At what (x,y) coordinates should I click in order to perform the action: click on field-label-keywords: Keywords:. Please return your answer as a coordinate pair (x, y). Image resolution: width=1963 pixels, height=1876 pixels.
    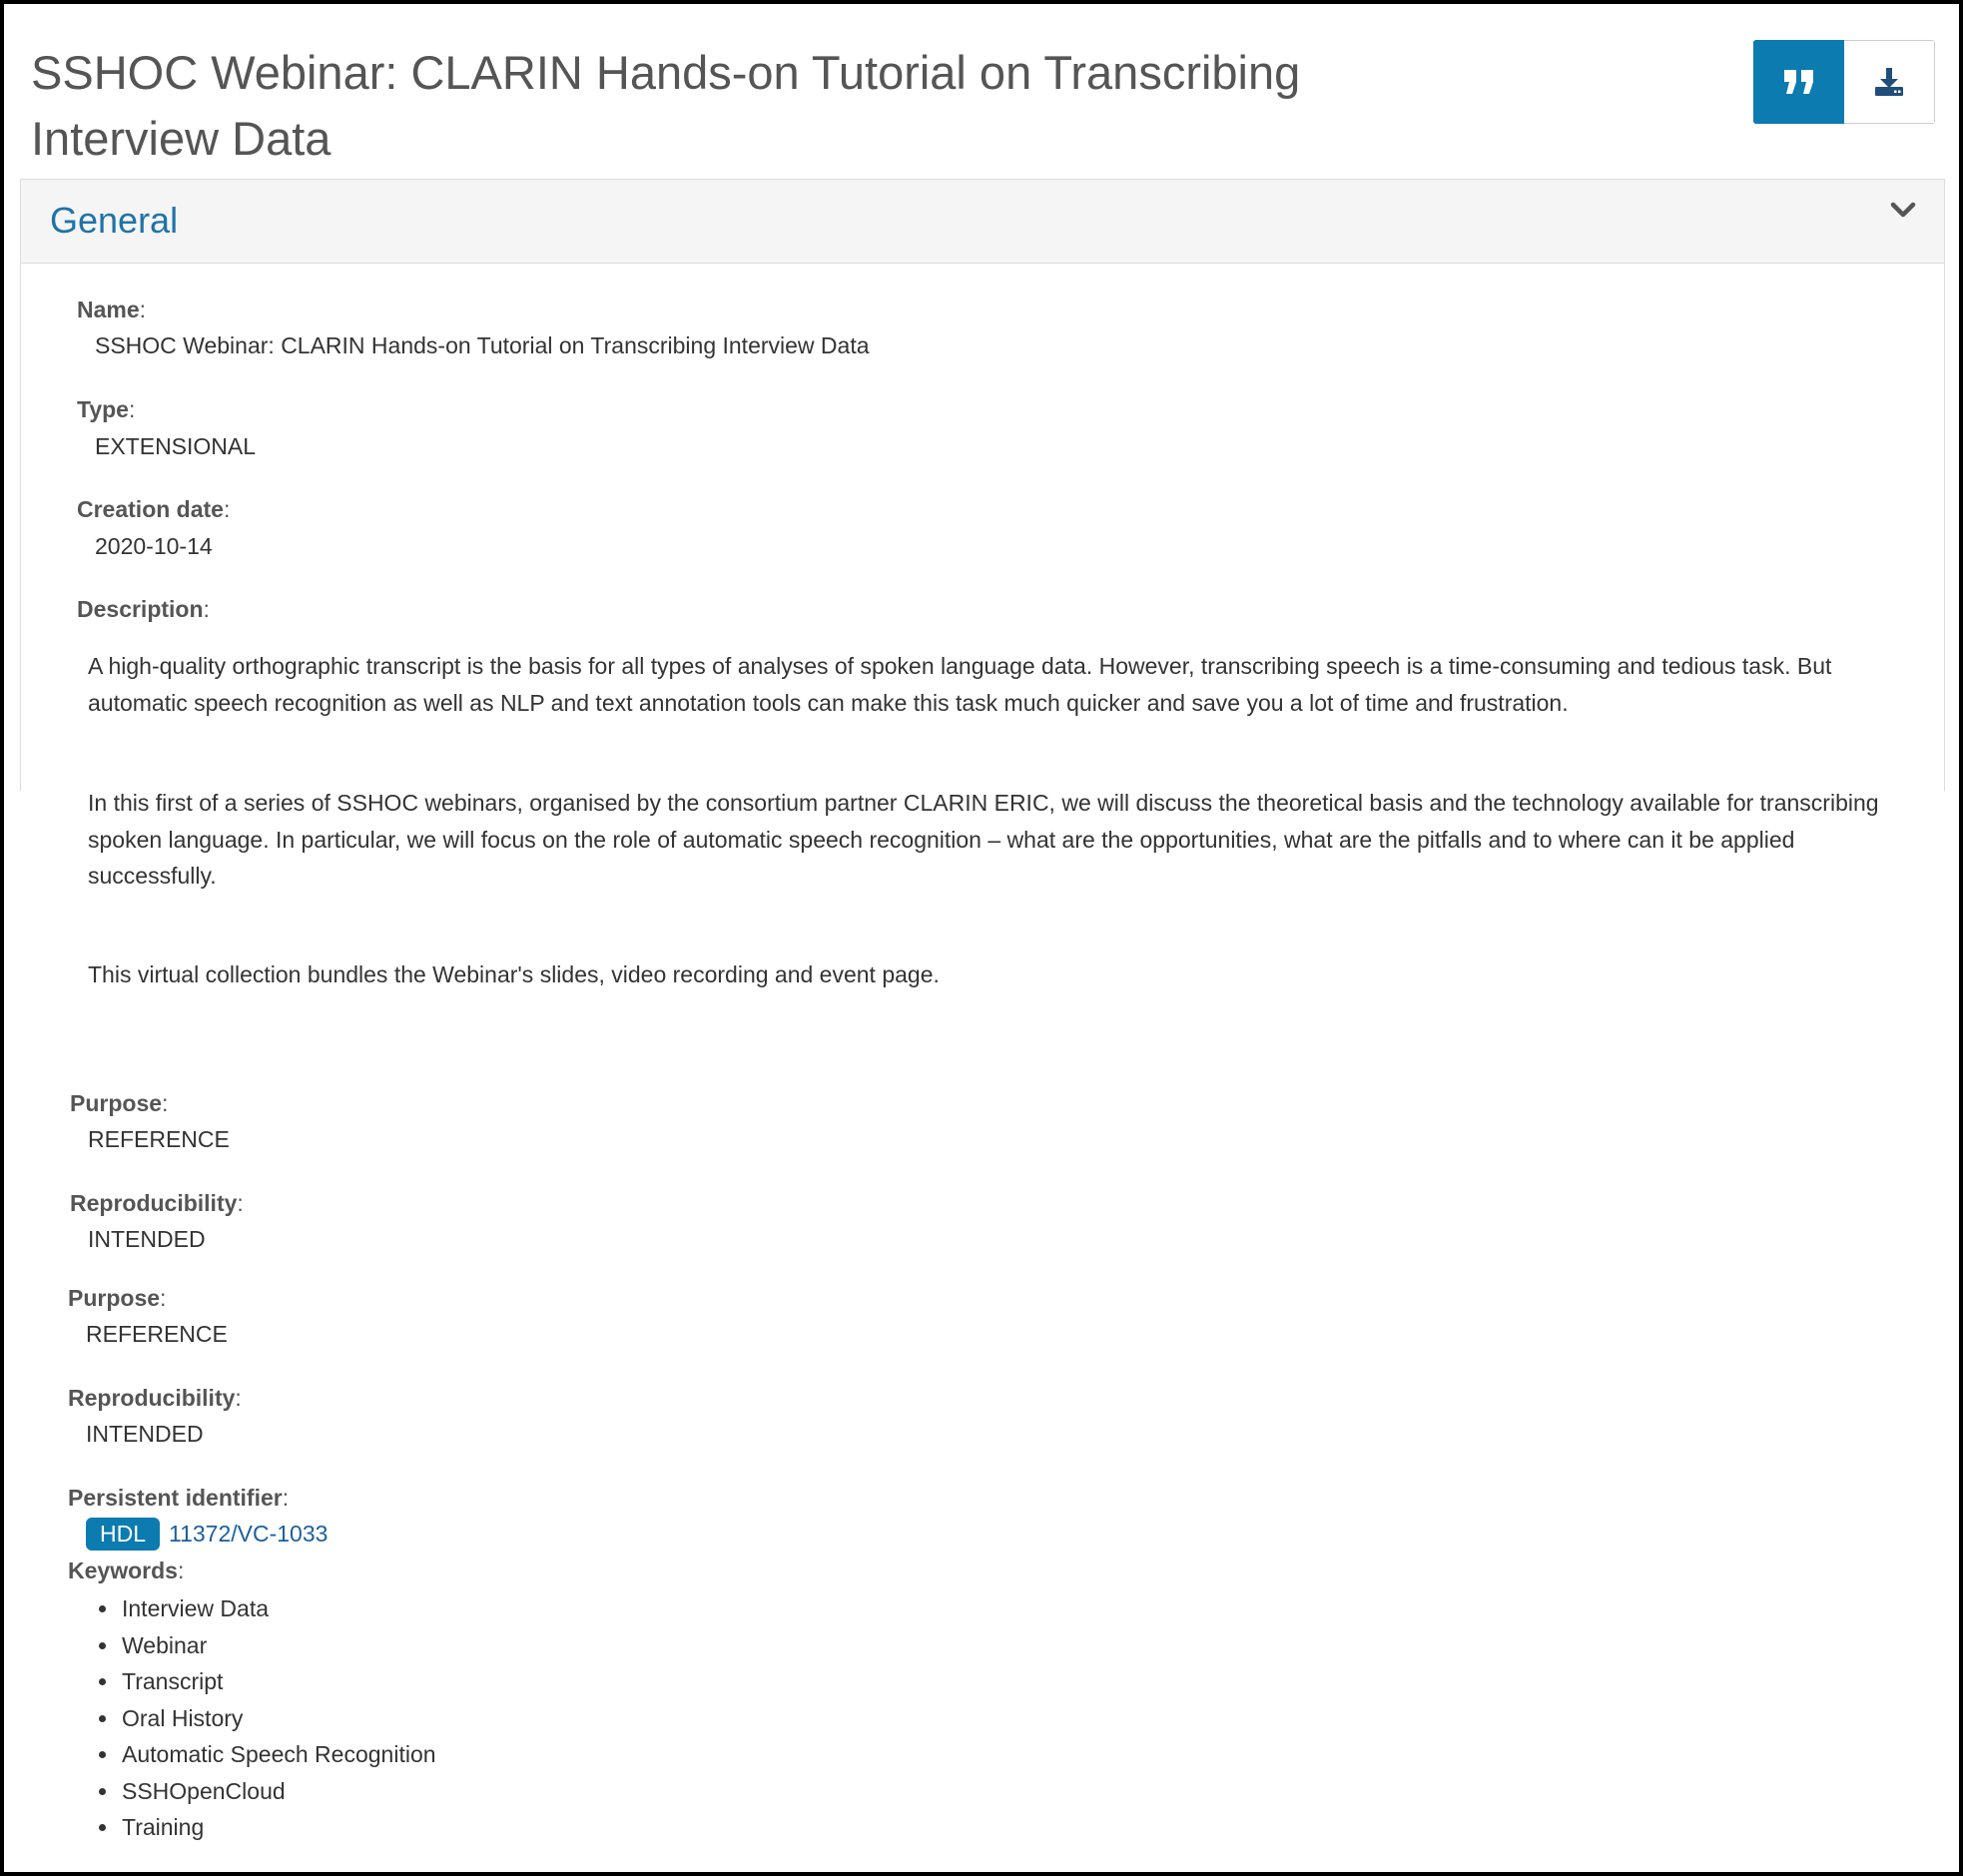
    Looking at the image, I should click on (126, 1570).